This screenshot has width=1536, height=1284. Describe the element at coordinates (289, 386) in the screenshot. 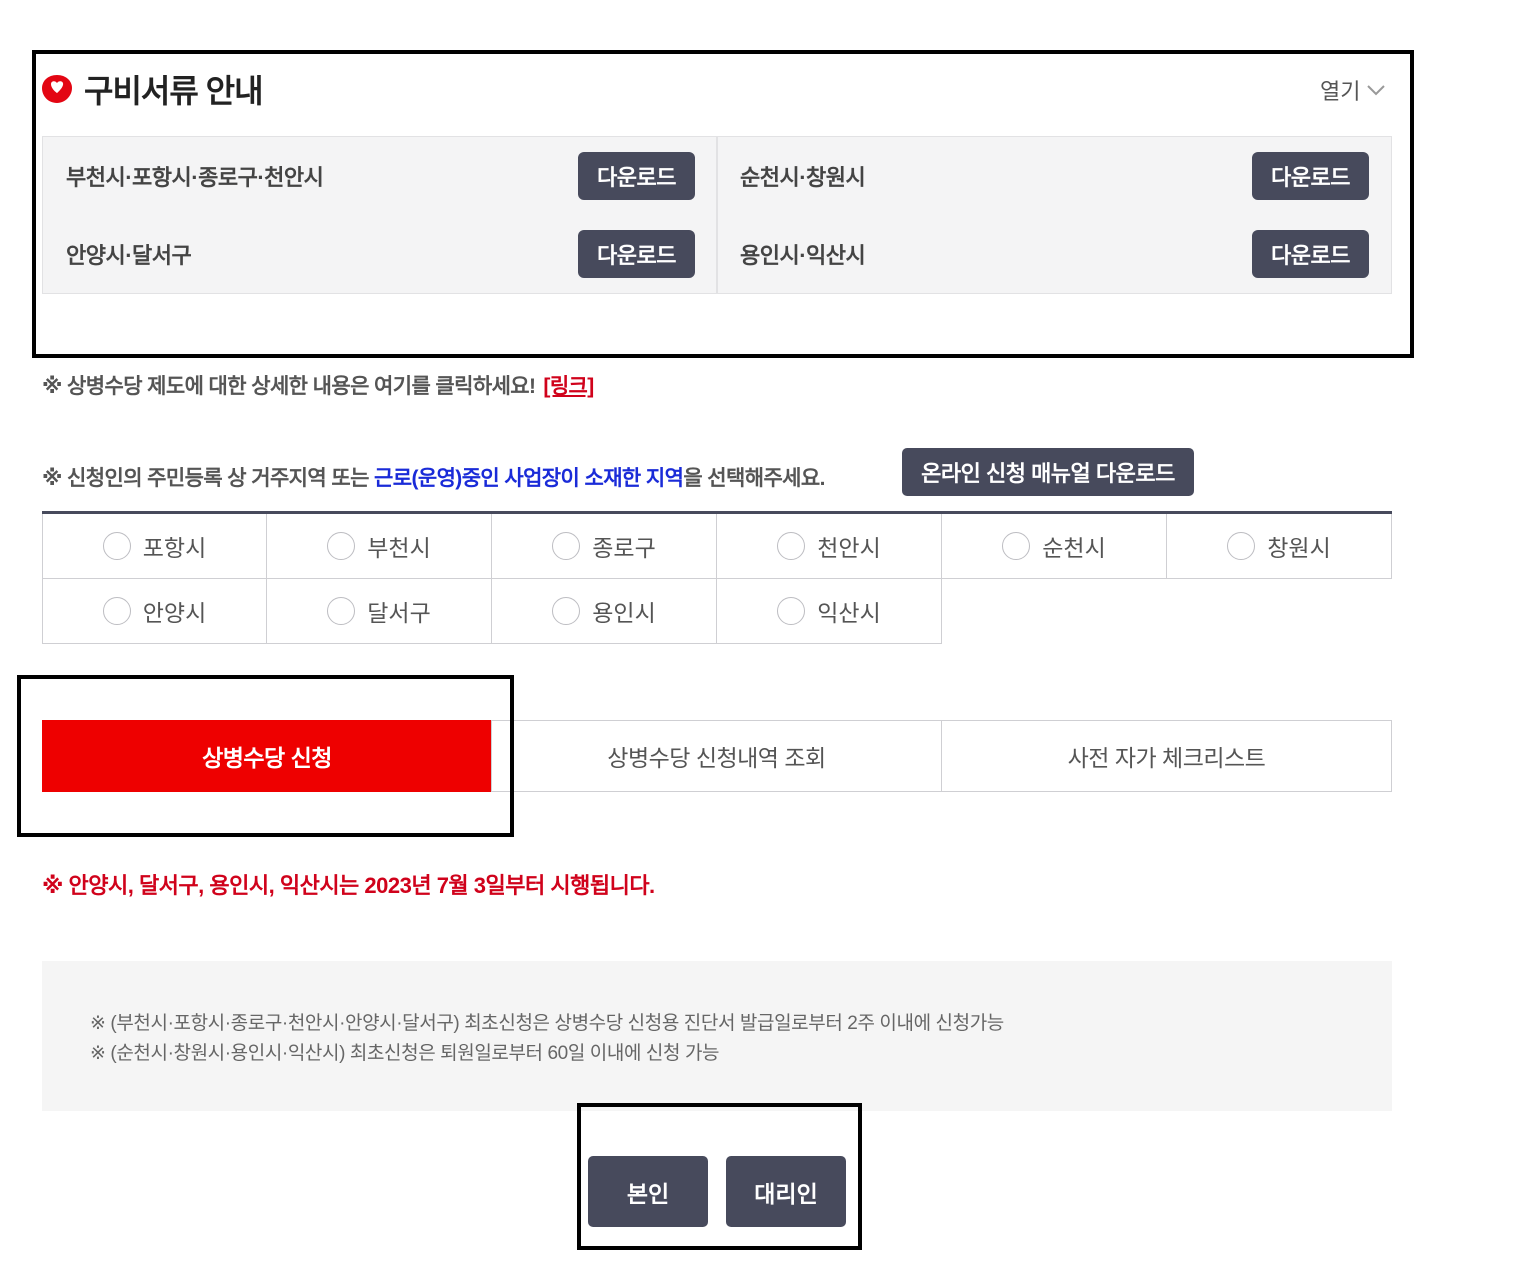

I see `detail-note-text: ※ 상병수당 제도에 대한 상세한 내용은 여기를 클릭하세요!` at that location.